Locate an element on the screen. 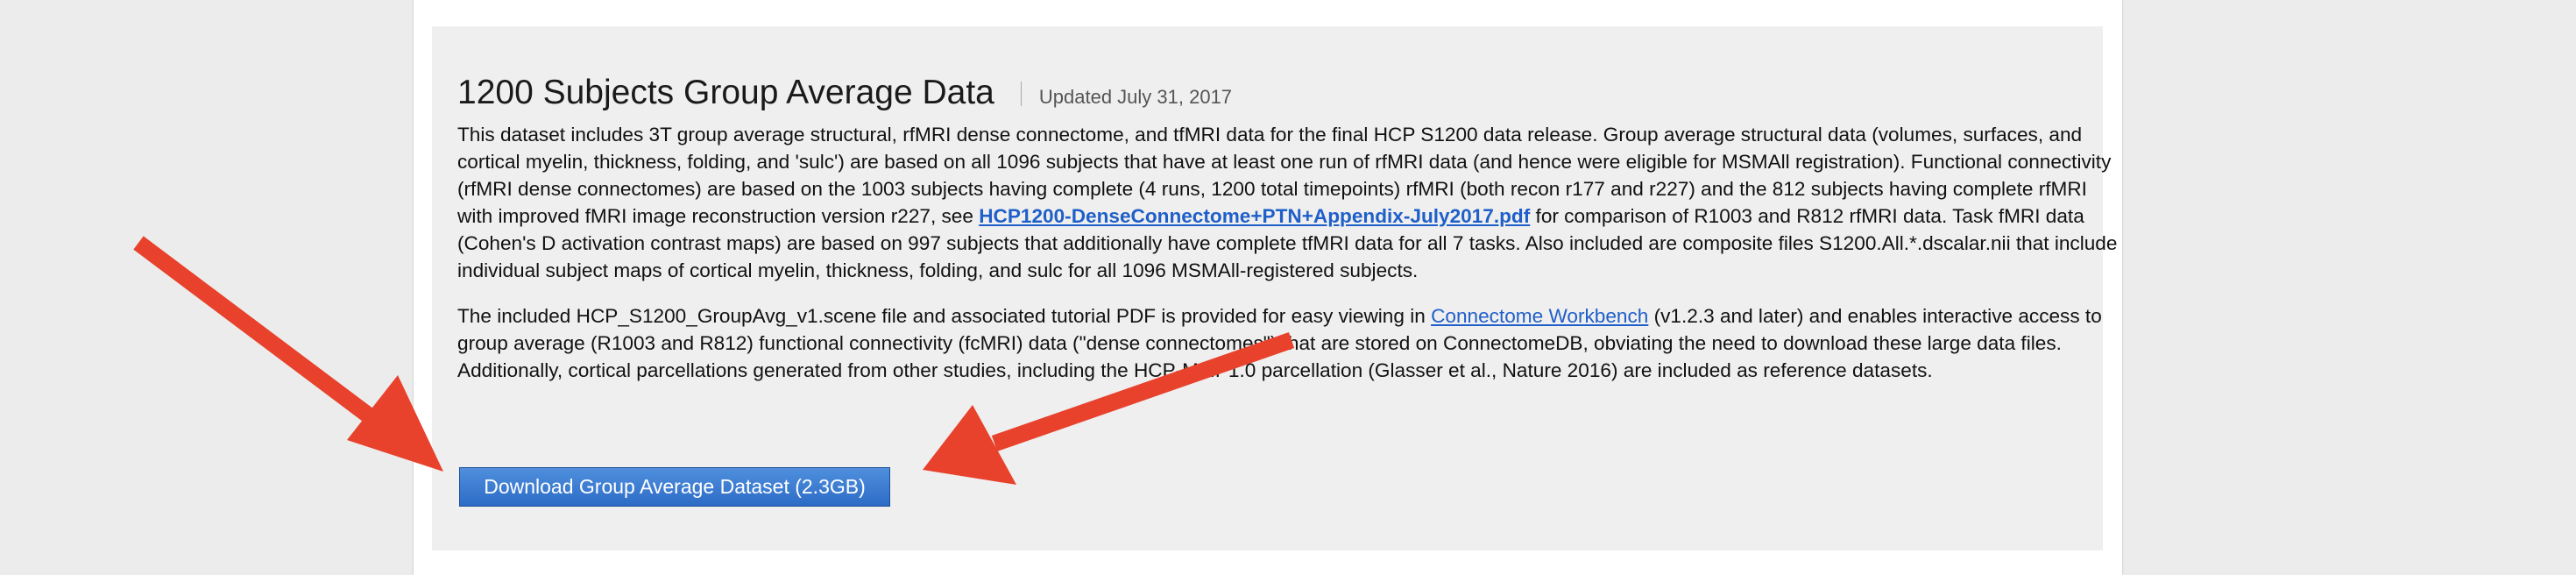 The image size is (2576, 575). right-arrow-icon is located at coordinates (1109, 408).